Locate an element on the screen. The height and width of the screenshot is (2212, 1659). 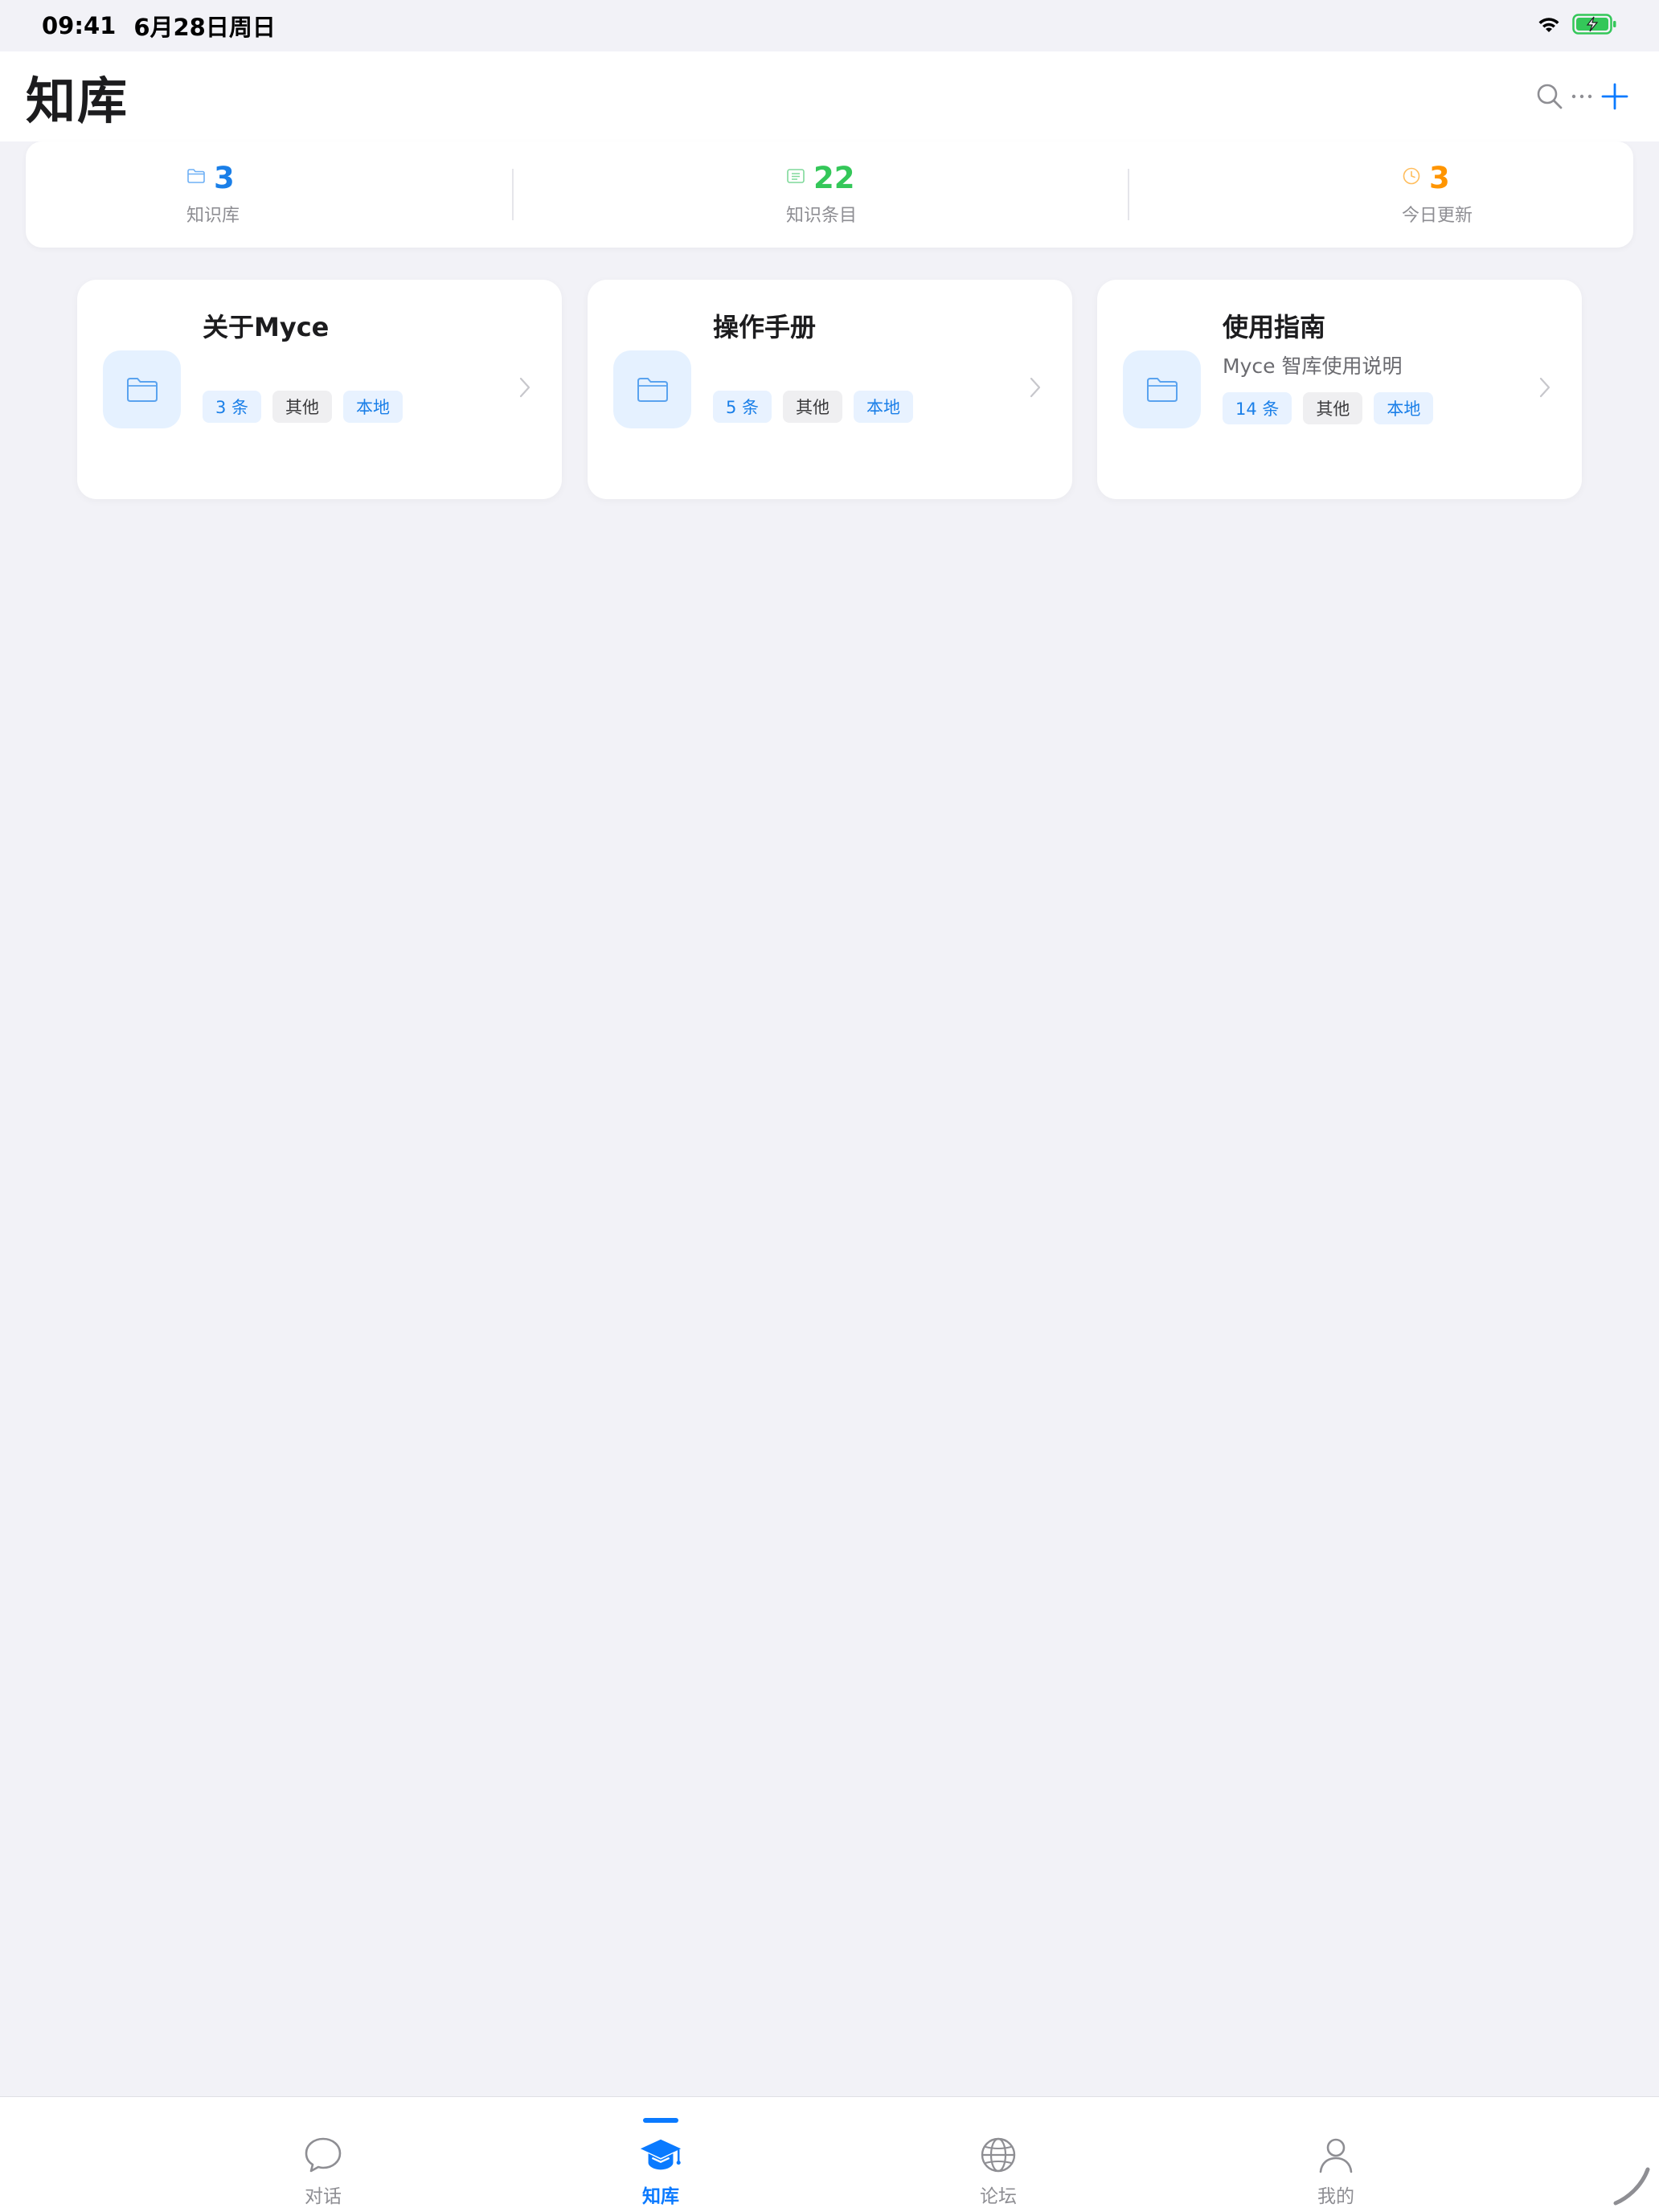
stat-label: 知识条目 is located at coordinates (822, 216).